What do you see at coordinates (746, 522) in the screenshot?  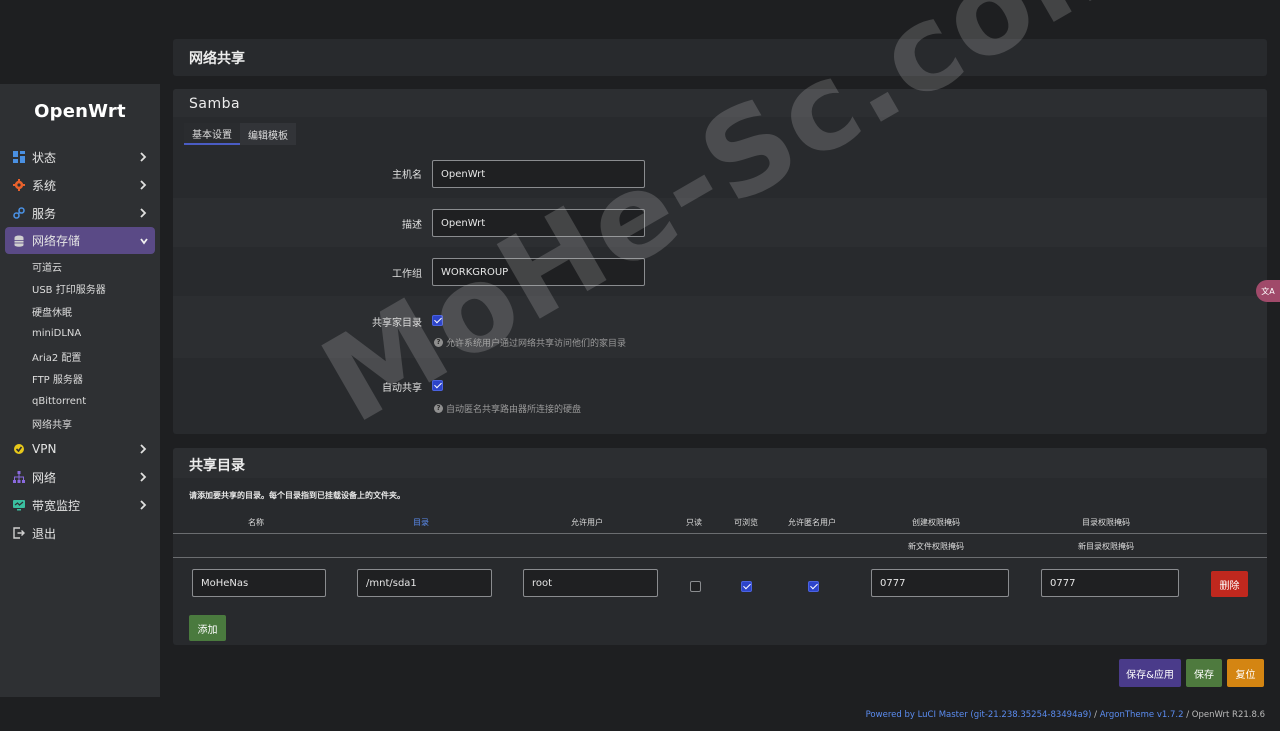 I see `col-header-browseable: 可浏览` at bounding box center [746, 522].